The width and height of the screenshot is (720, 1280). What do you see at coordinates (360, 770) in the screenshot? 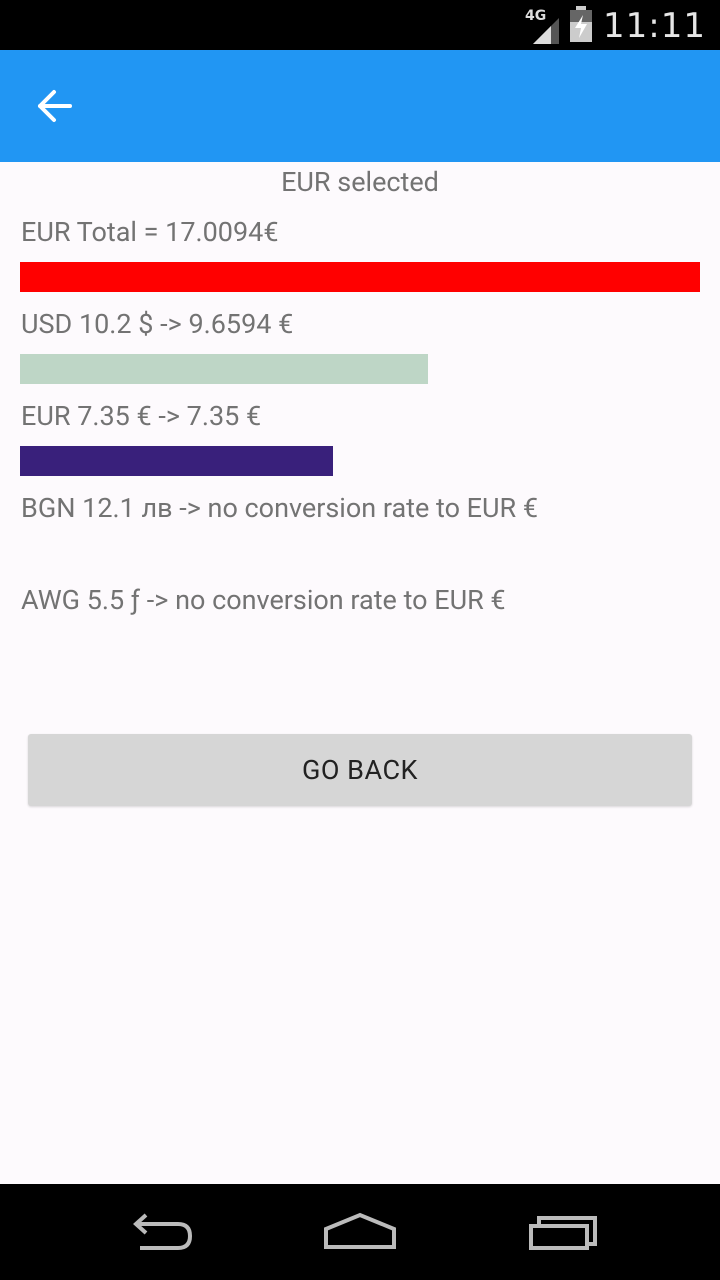
I see `go-back-button: GO BACK` at bounding box center [360, 770].